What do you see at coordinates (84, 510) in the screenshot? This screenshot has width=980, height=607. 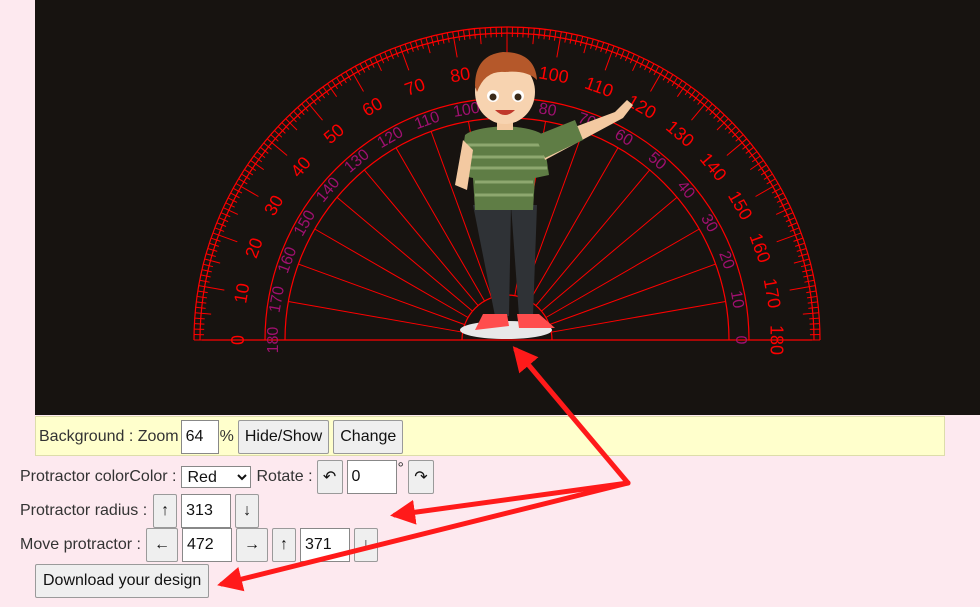 I see `protractor-radius-label: Protractor radius :` at bounding box center [84, 510].